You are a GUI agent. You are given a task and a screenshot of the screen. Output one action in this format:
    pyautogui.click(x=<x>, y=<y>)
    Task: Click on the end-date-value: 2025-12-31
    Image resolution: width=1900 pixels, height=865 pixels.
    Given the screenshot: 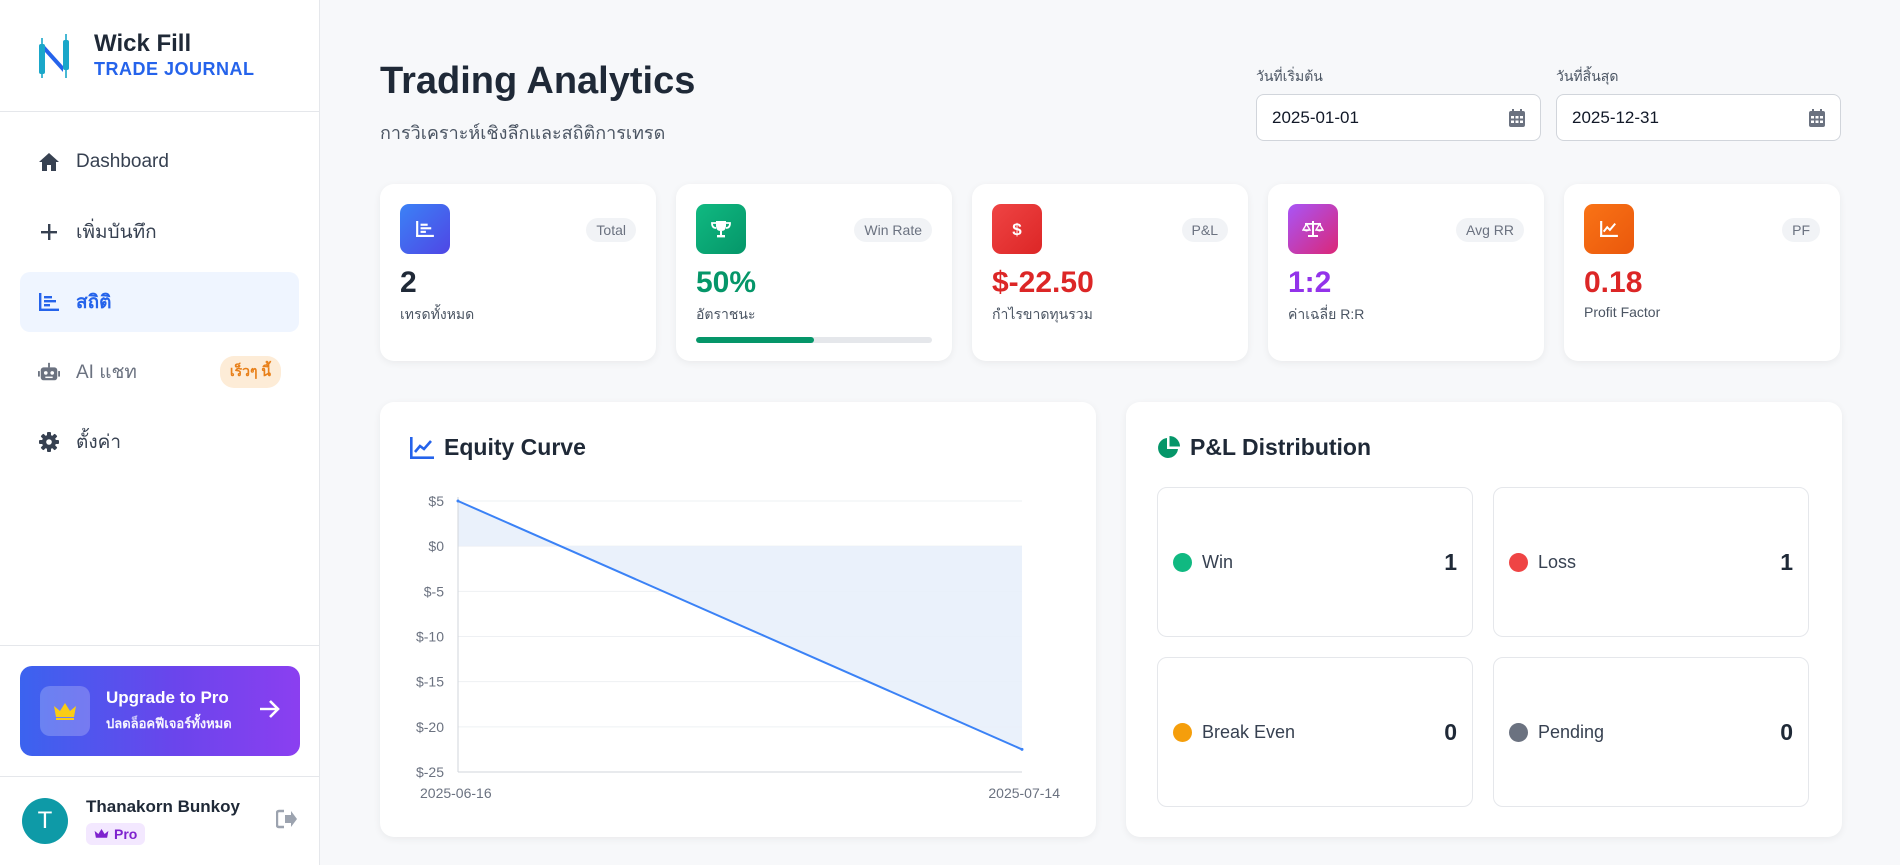 What is the action you would take?
    pyautogui.click(x=1615, y=117)
    